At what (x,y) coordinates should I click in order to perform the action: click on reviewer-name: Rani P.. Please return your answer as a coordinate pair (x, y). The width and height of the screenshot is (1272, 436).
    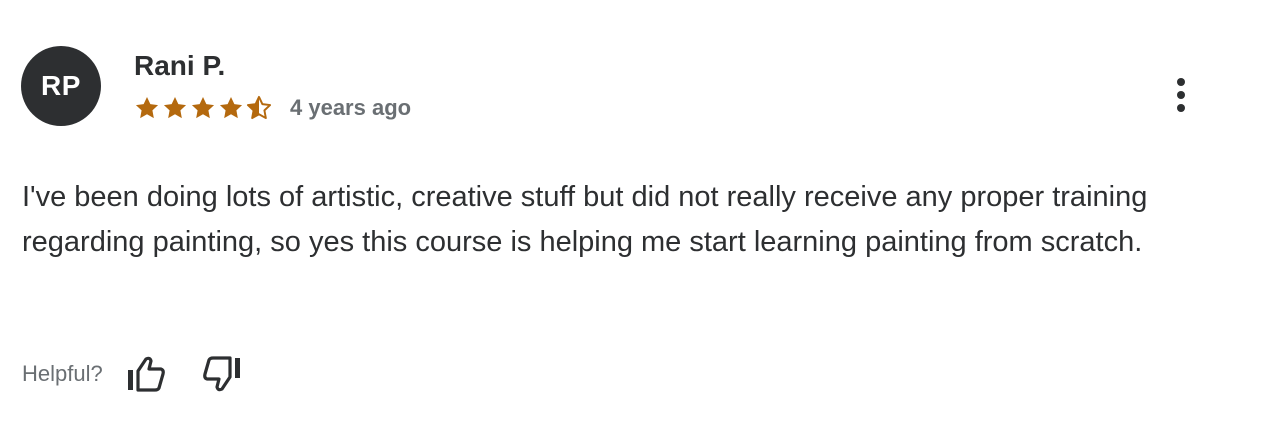
    Looking at the image, I should click on (180, 65).